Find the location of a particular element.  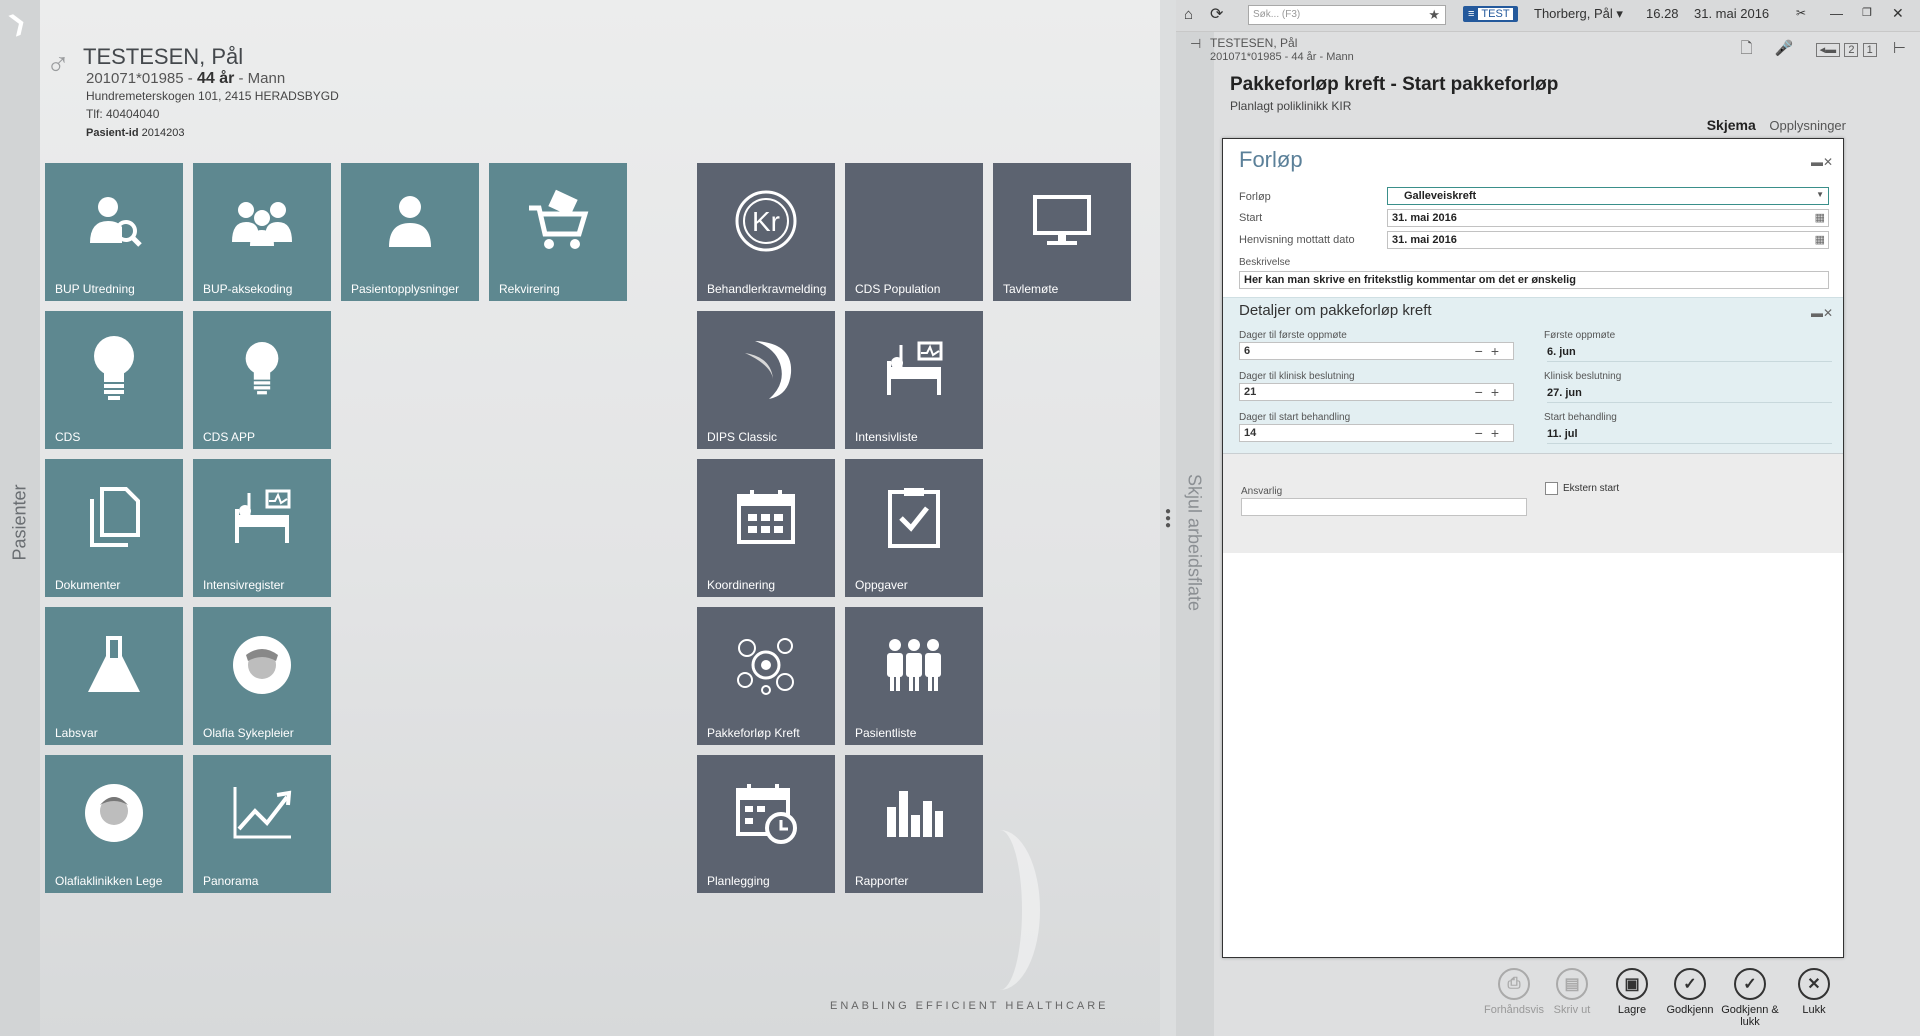

days-first-visit-stepper: 6 −+ is located at coordinates (1376, 351).